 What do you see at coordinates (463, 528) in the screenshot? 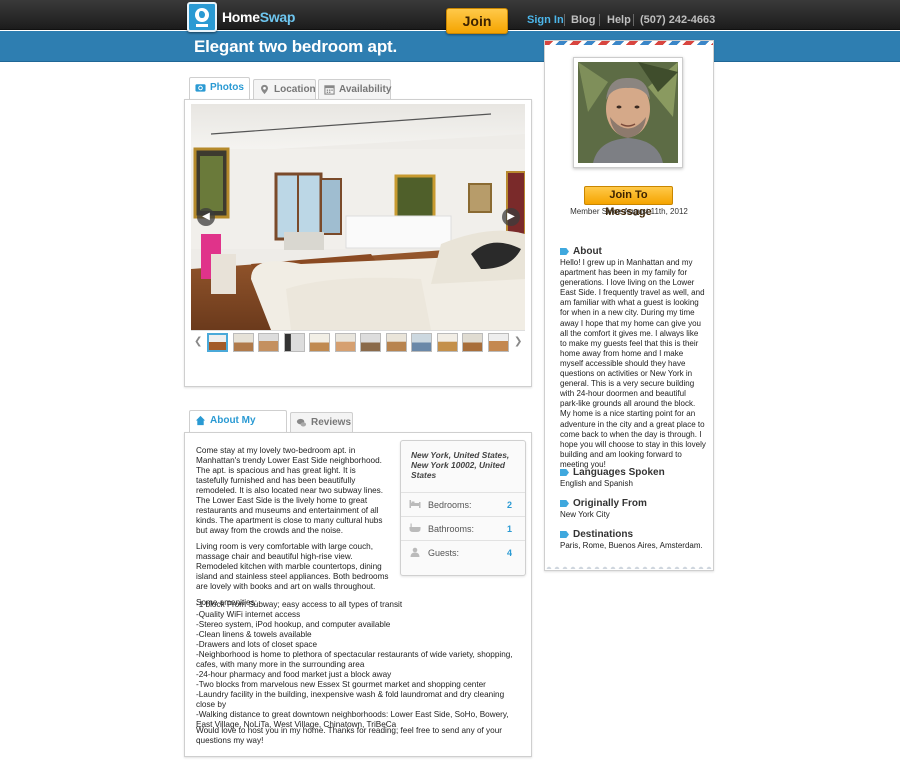
I see `bathrooms-row: Bathrooms: 1` at bounding box center [463, 528].